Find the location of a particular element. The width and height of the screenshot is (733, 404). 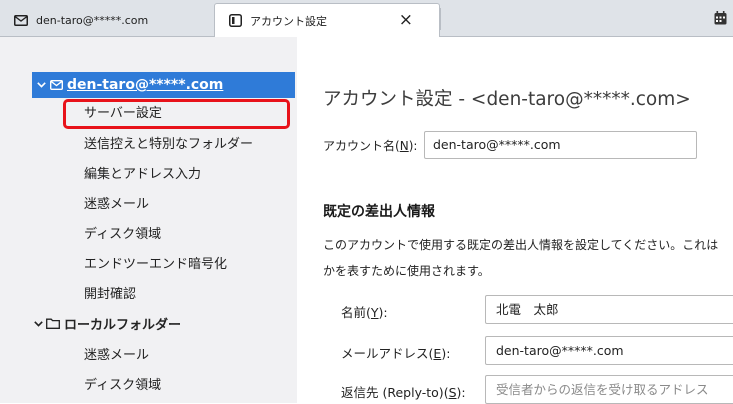

sidebar-account-label: den-taro@*****.com is located at coordinates (145, 85).